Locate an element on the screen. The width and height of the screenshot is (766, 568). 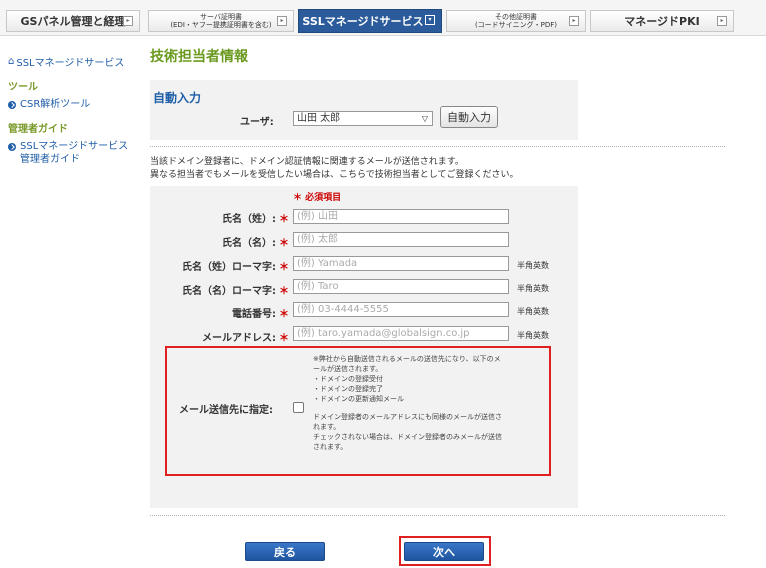
next-button: 次へ is located at coordinates (444, 551).